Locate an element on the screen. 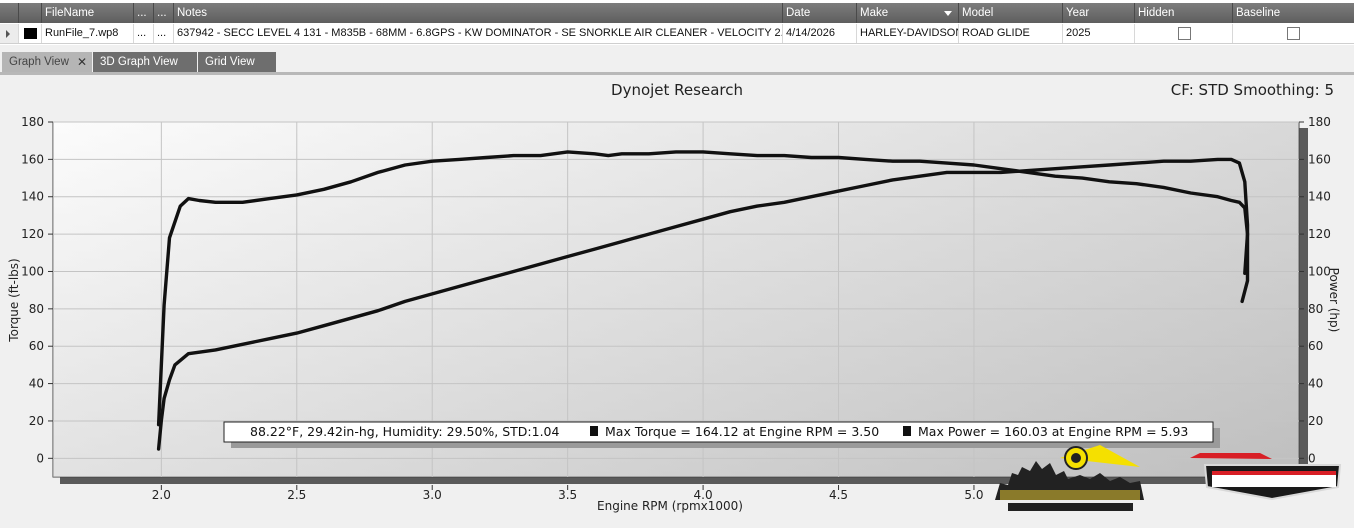 This screenshot has height=528, width=1354. col-baseline: Baseline is located at coordinates (1293, 13).